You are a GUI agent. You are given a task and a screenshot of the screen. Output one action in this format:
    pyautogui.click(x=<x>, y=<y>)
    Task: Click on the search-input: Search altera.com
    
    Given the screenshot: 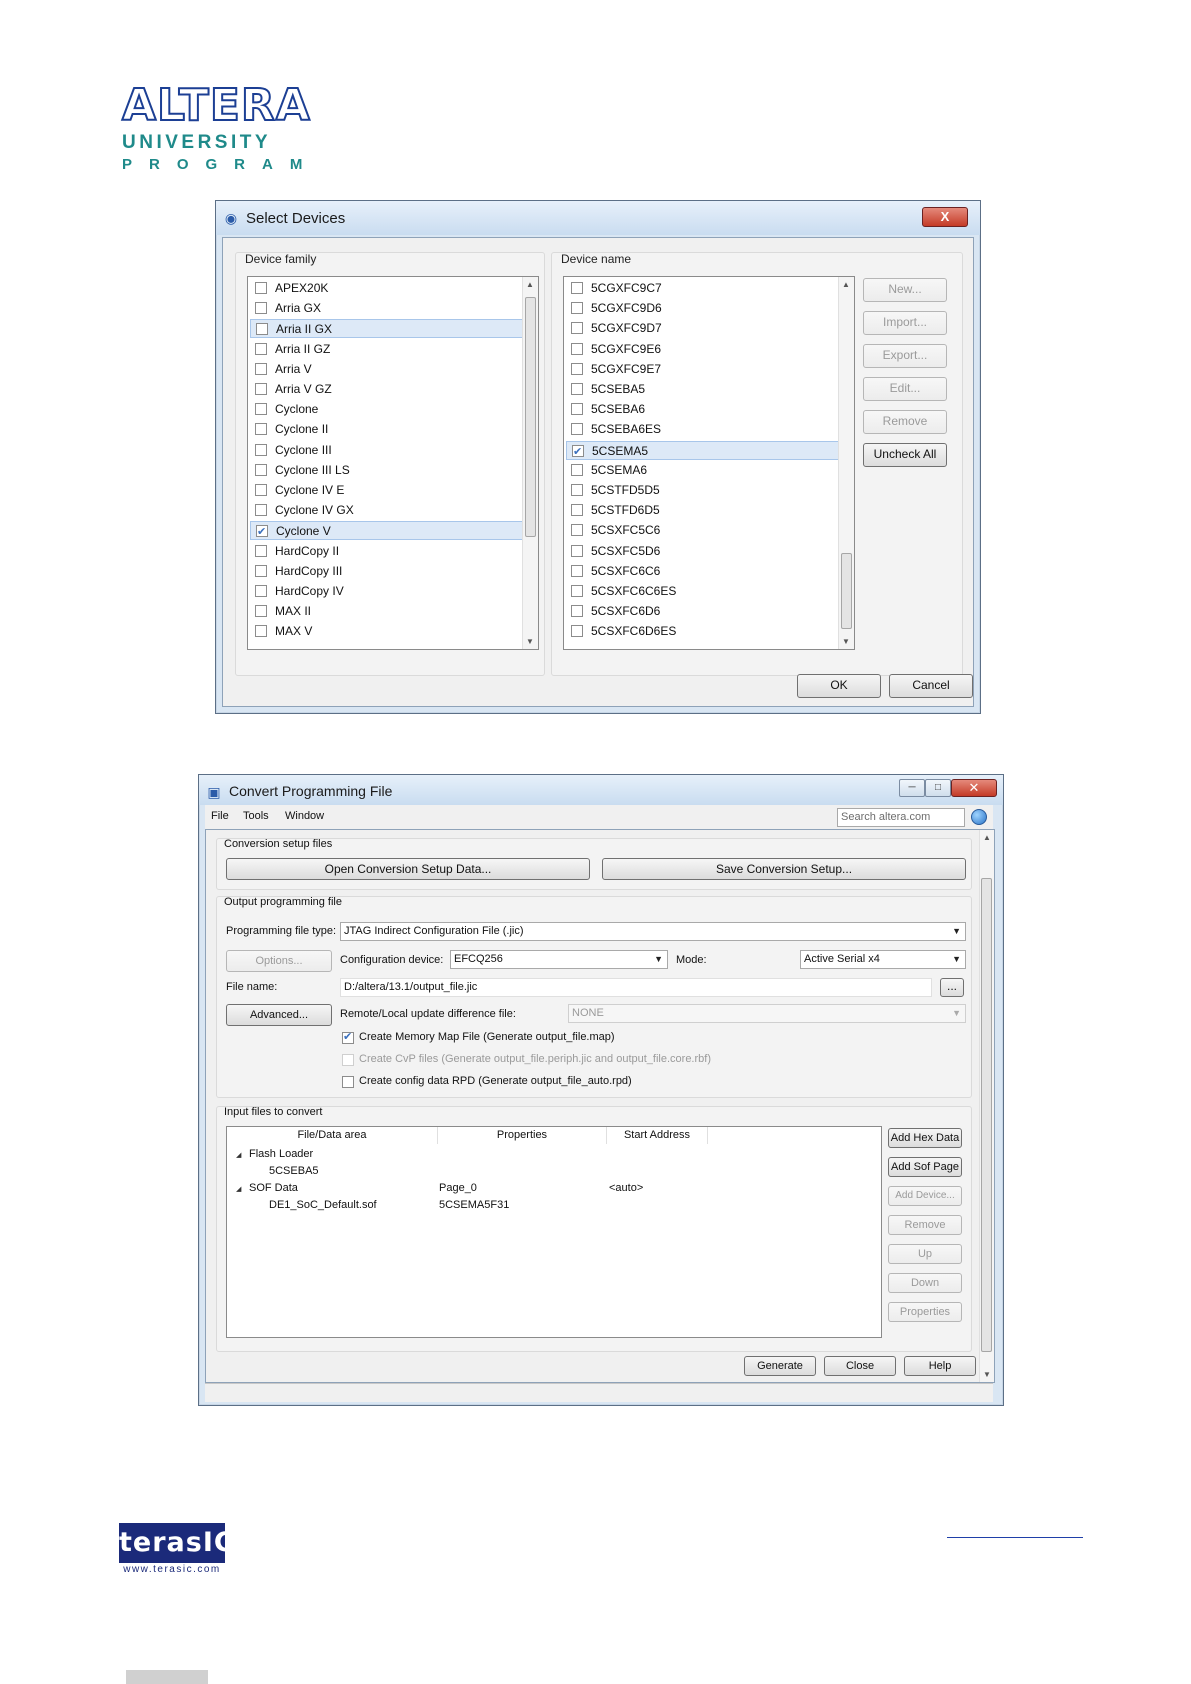 What is the action you would take?
    pyautogui.click(x=901, y=817)
    